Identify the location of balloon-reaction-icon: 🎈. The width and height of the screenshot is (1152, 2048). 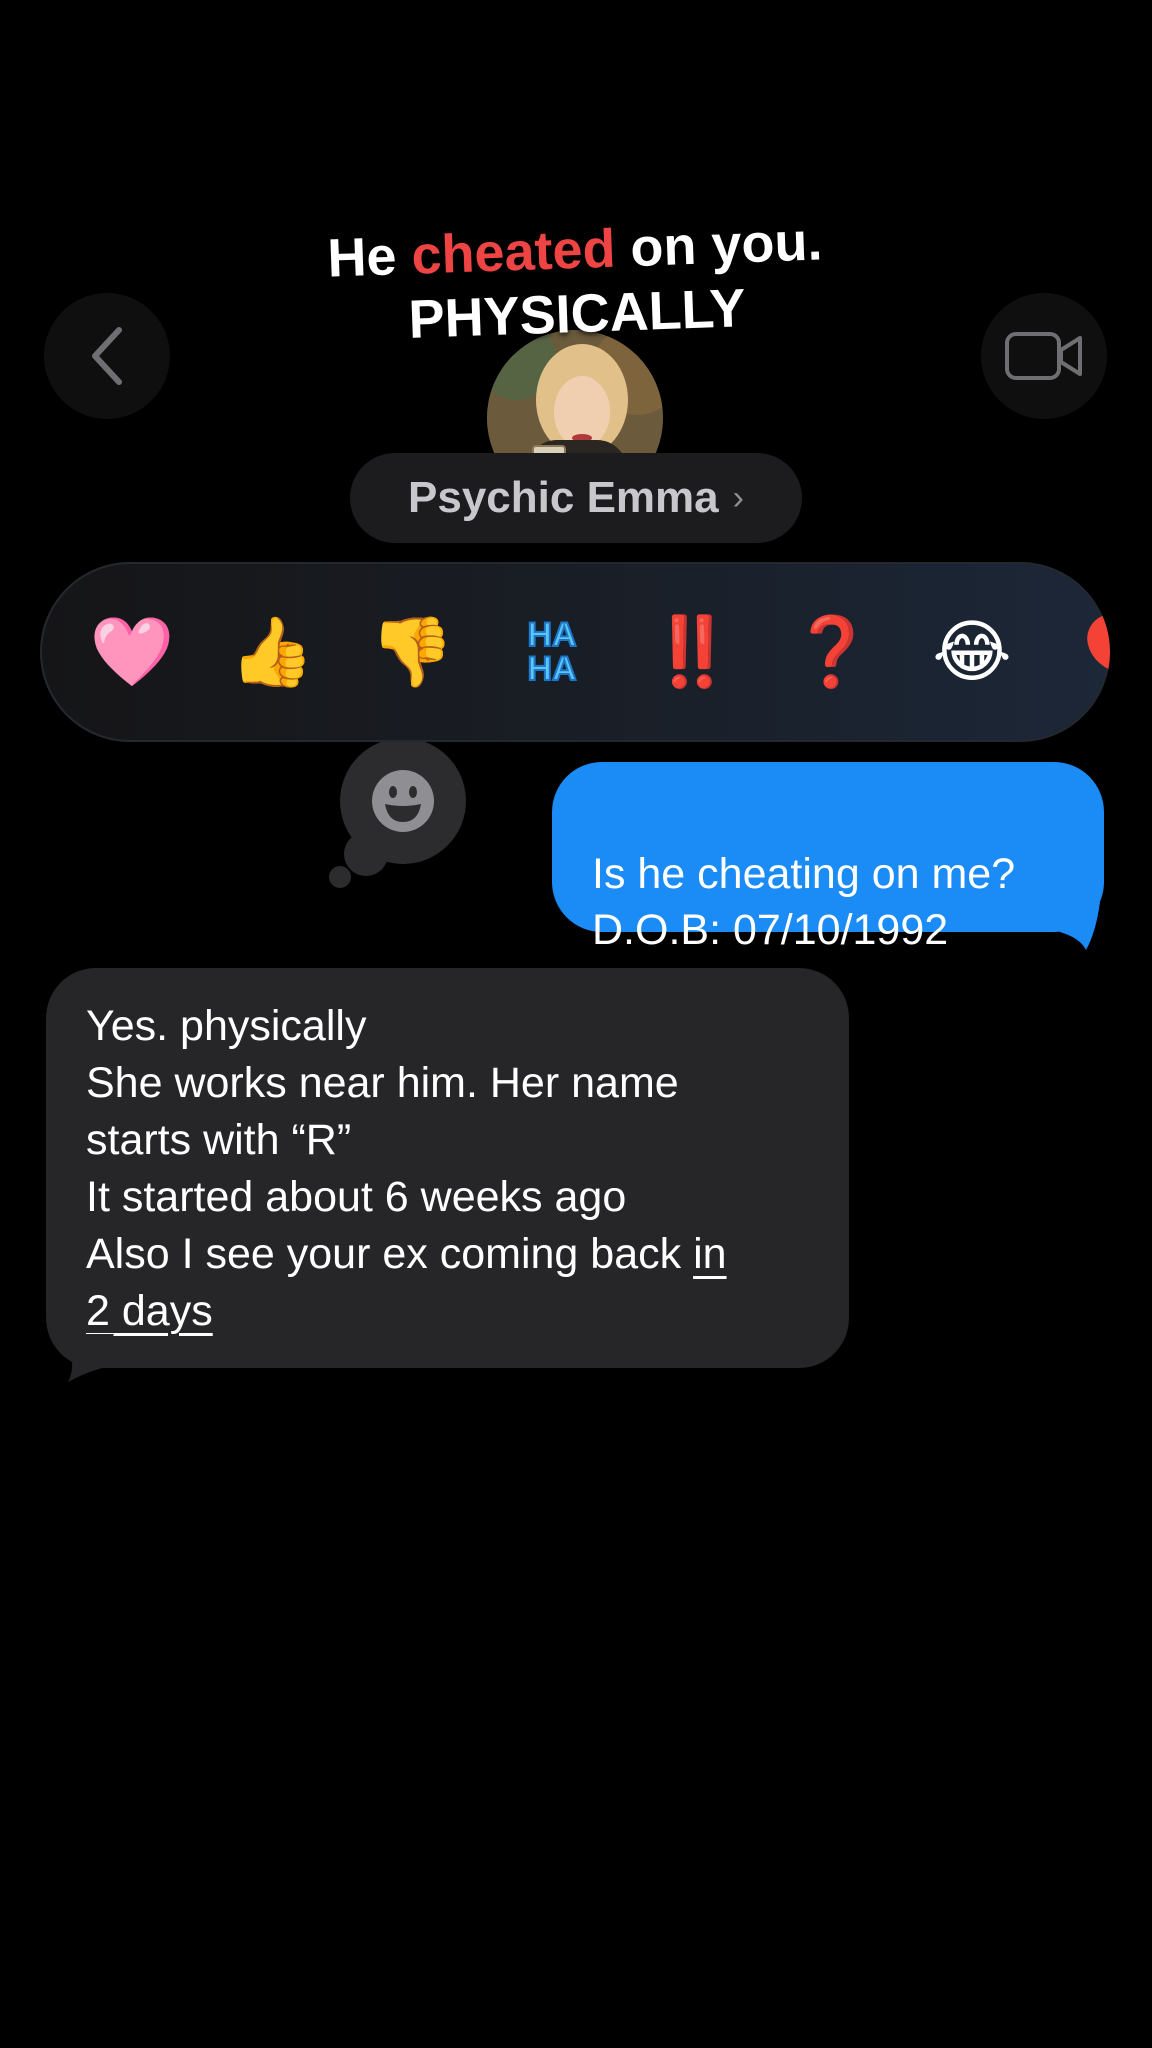
(1090, 652).